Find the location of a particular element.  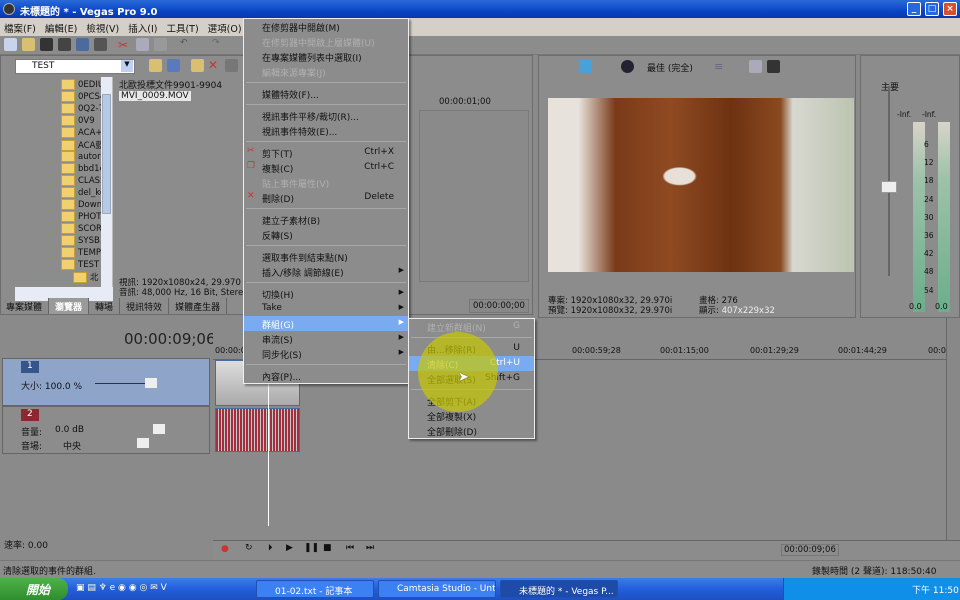

task-notepad: 01-02.txt - 記事本 is located at coordinates (315, 589).